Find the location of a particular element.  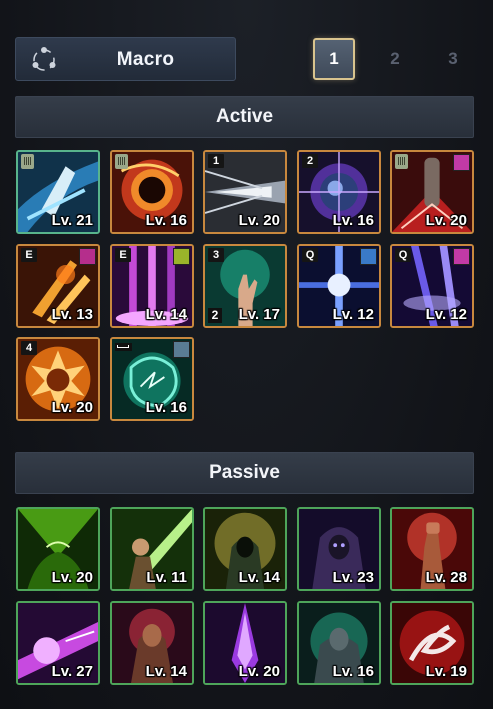

active-skill-10: Q Lv. 12 is located at coordinates (432, 286).